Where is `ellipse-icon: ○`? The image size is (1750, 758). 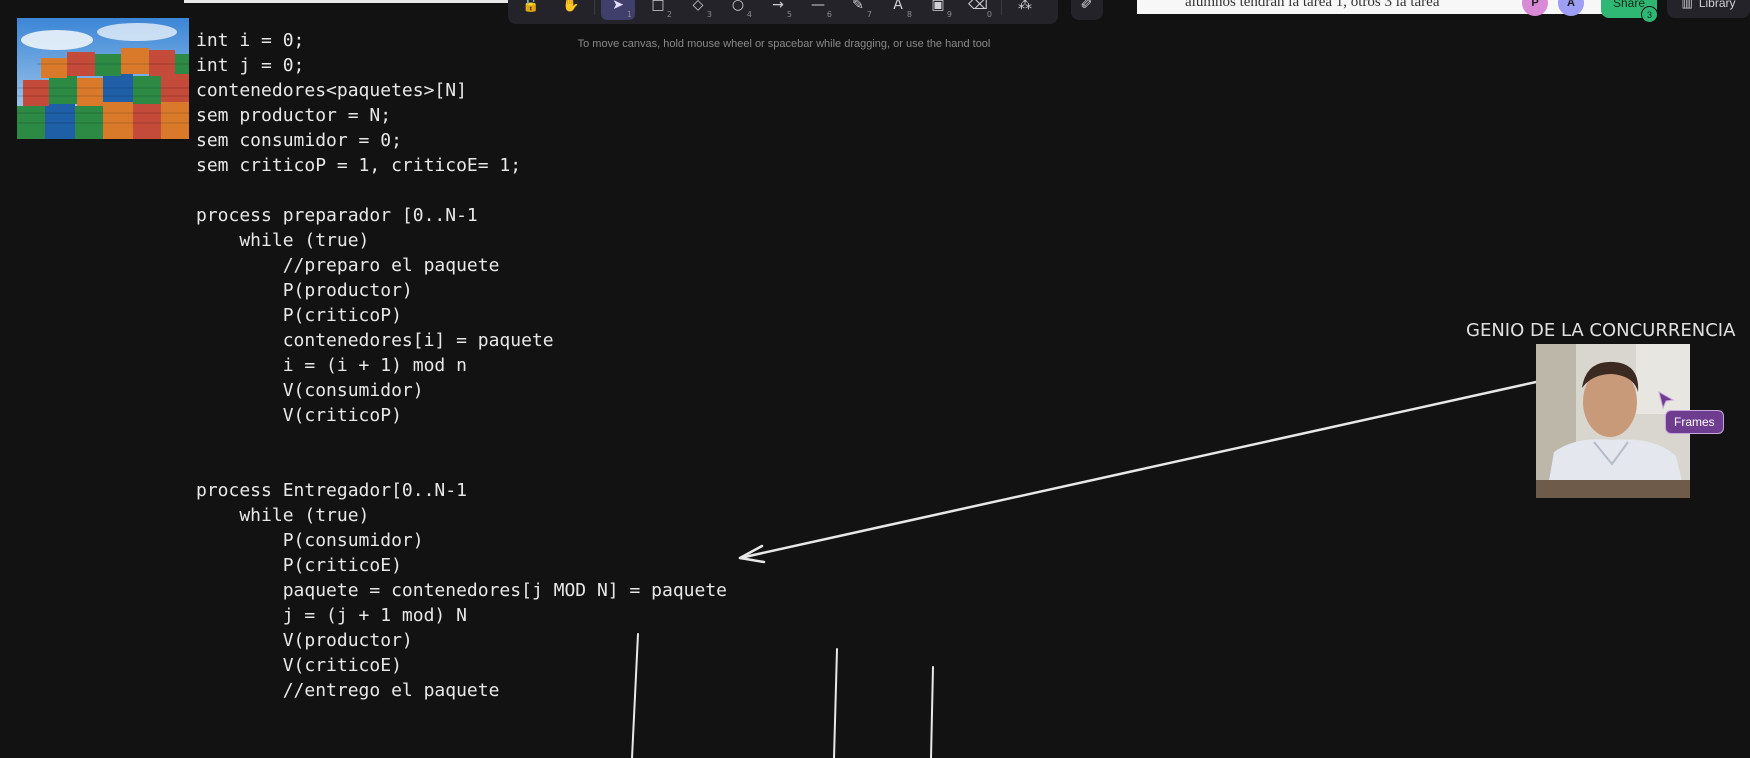
ellipse-icon: ○ is located at coordinates (738, 6).